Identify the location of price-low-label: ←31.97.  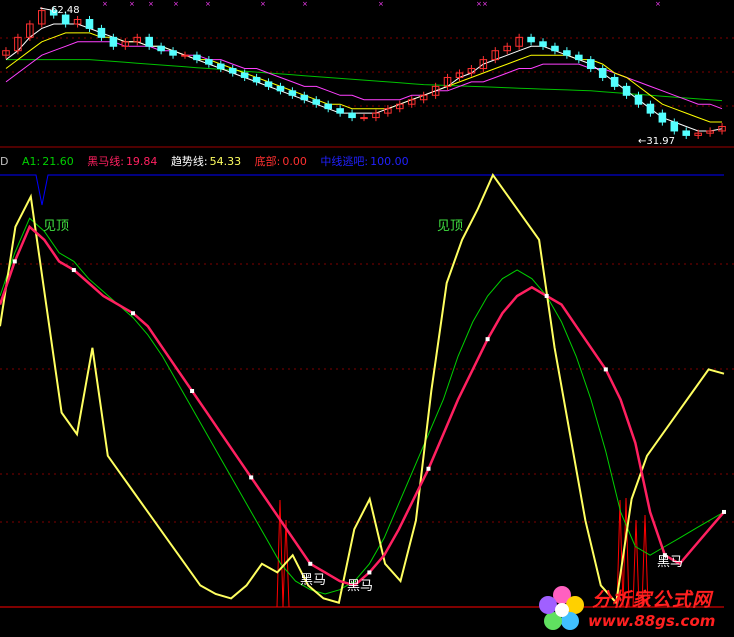
(656, 141).